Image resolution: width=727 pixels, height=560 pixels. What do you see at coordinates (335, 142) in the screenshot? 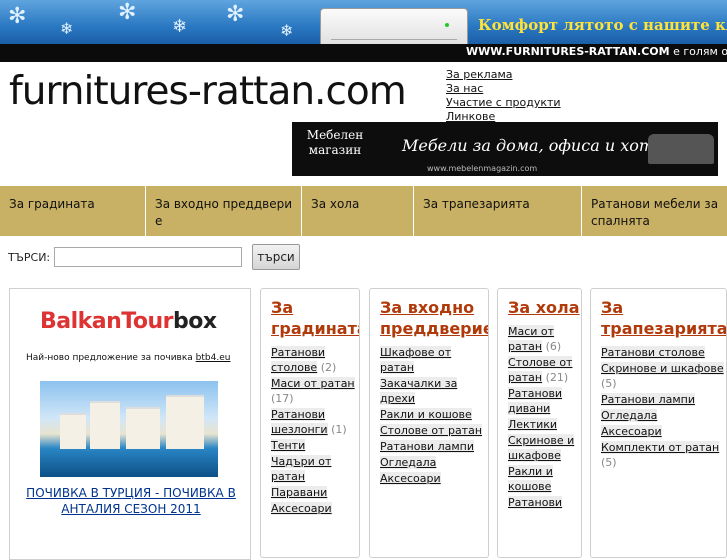
I see `store-badge: Мебелен магазин` at bounding box center [335, 142].